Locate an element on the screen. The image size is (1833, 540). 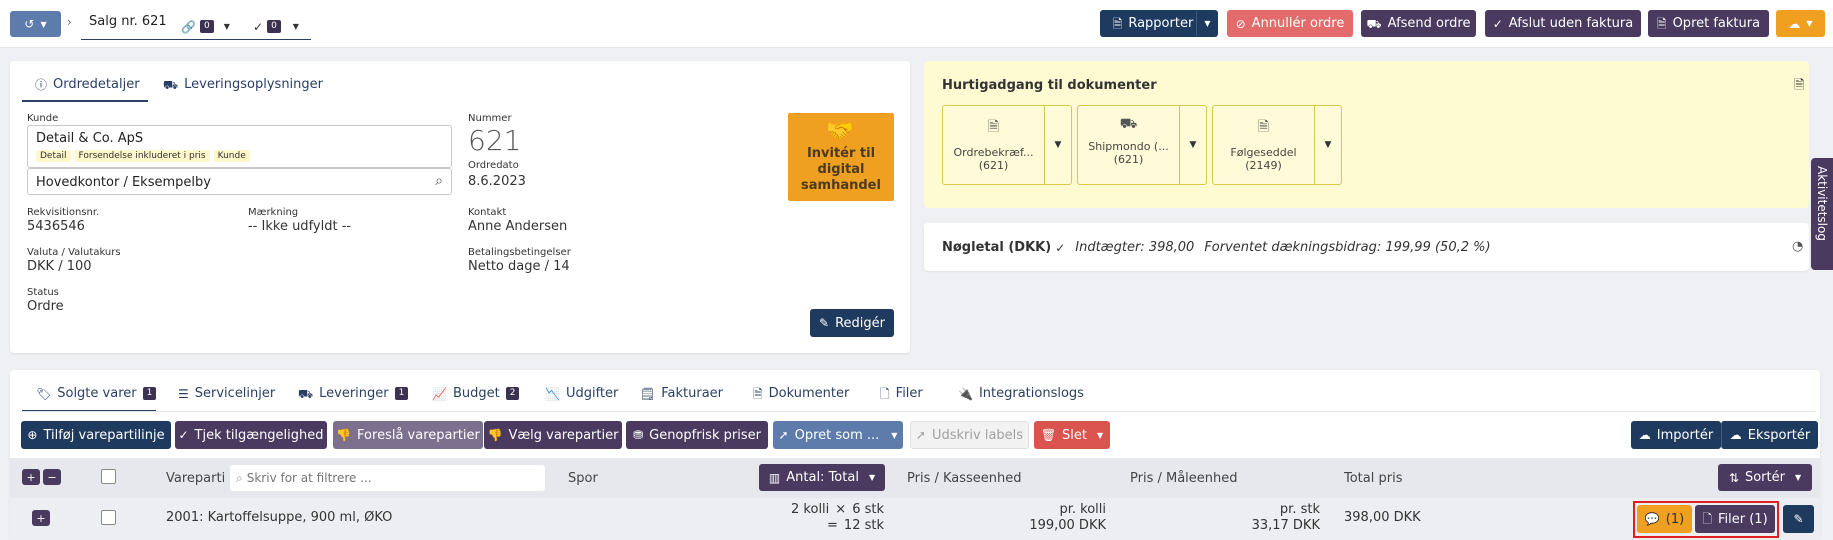
expand-all-button: + is located at coordinates (31, 477).